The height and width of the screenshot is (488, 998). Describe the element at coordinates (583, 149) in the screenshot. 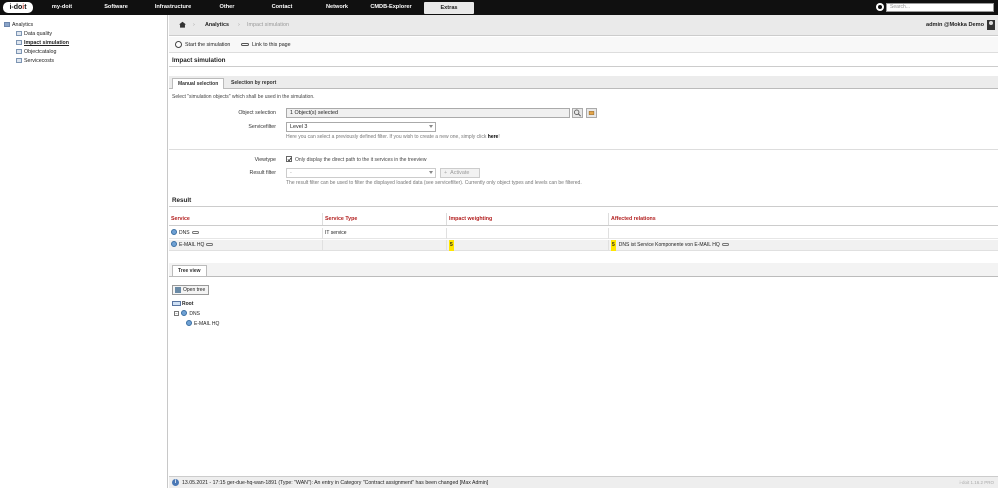

I see `divider` at that location.